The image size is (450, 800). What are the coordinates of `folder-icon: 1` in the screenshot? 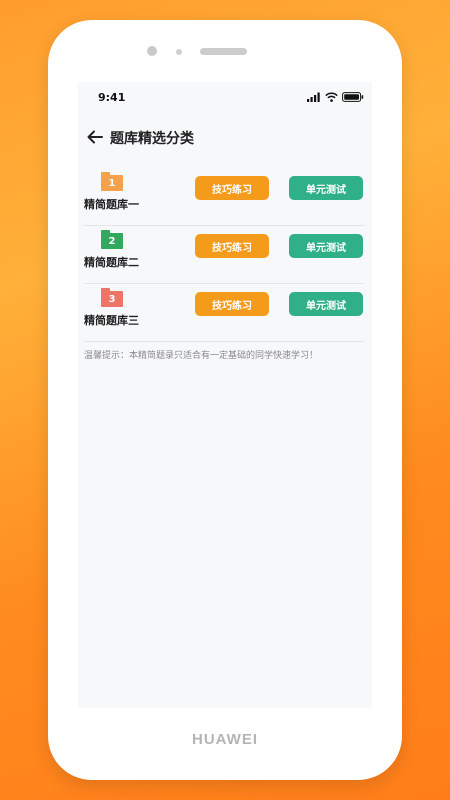 It's located at (112, 182).